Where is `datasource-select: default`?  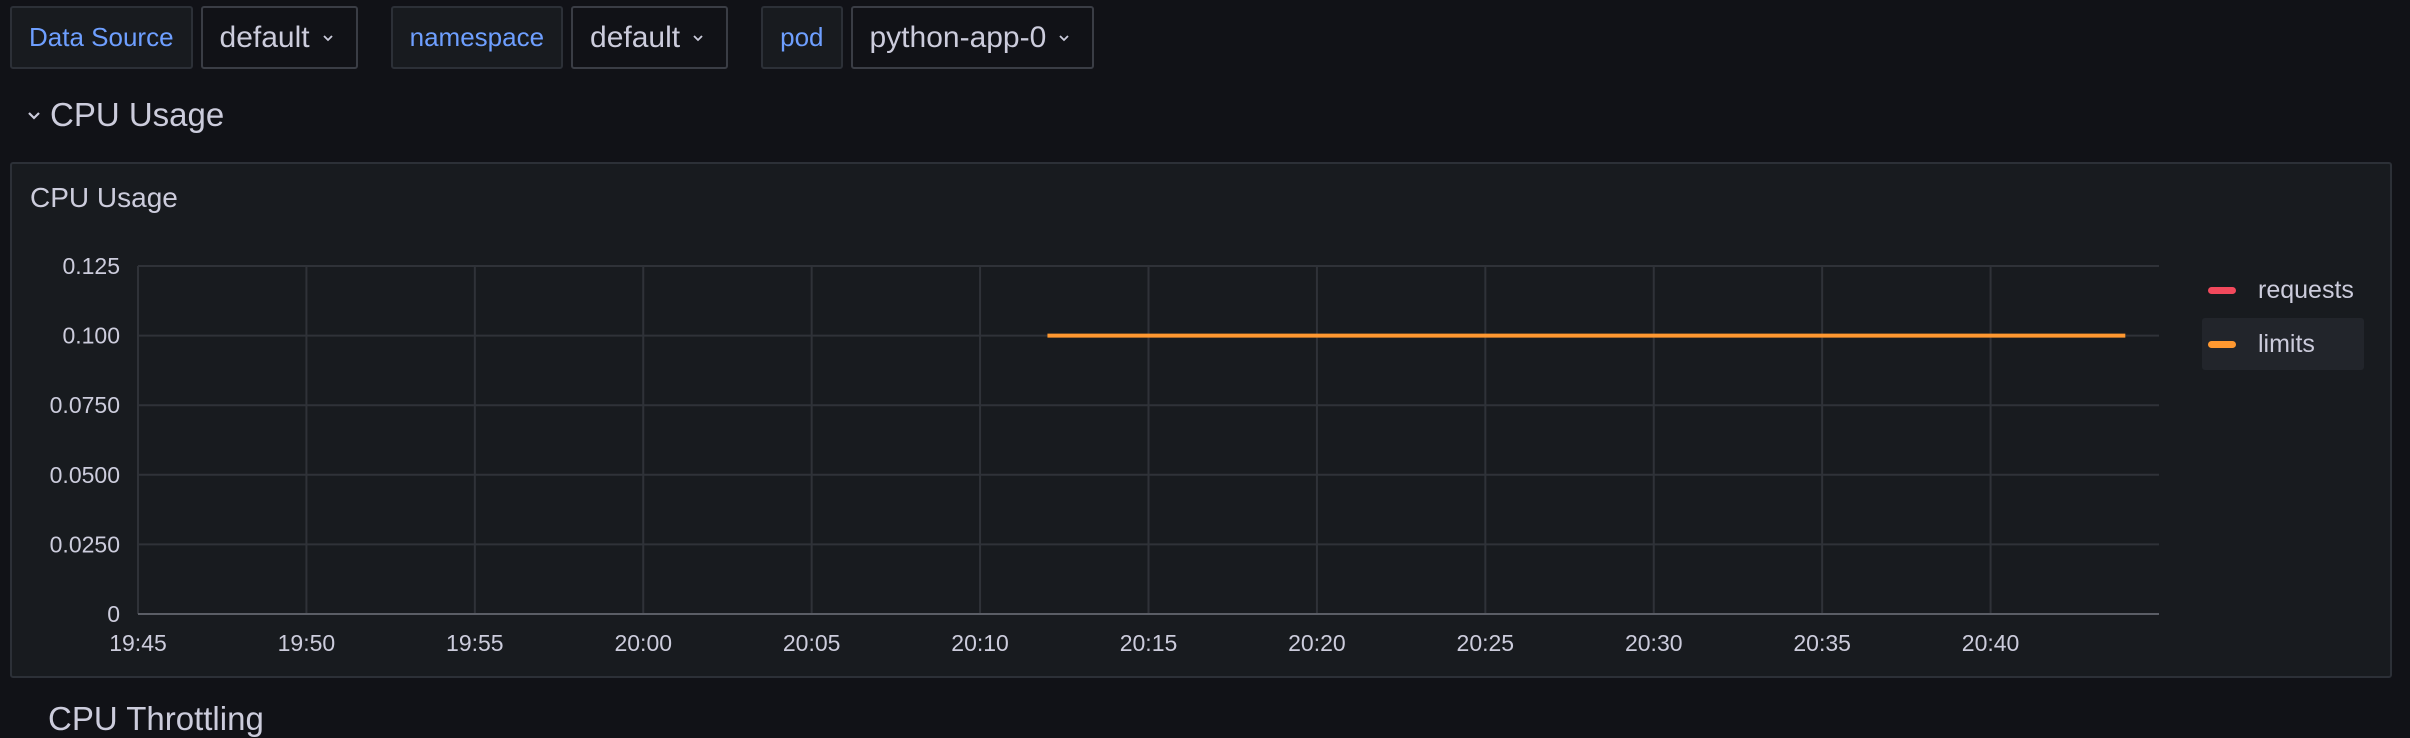
datasource-select: default is located at coordinates (279, 37).